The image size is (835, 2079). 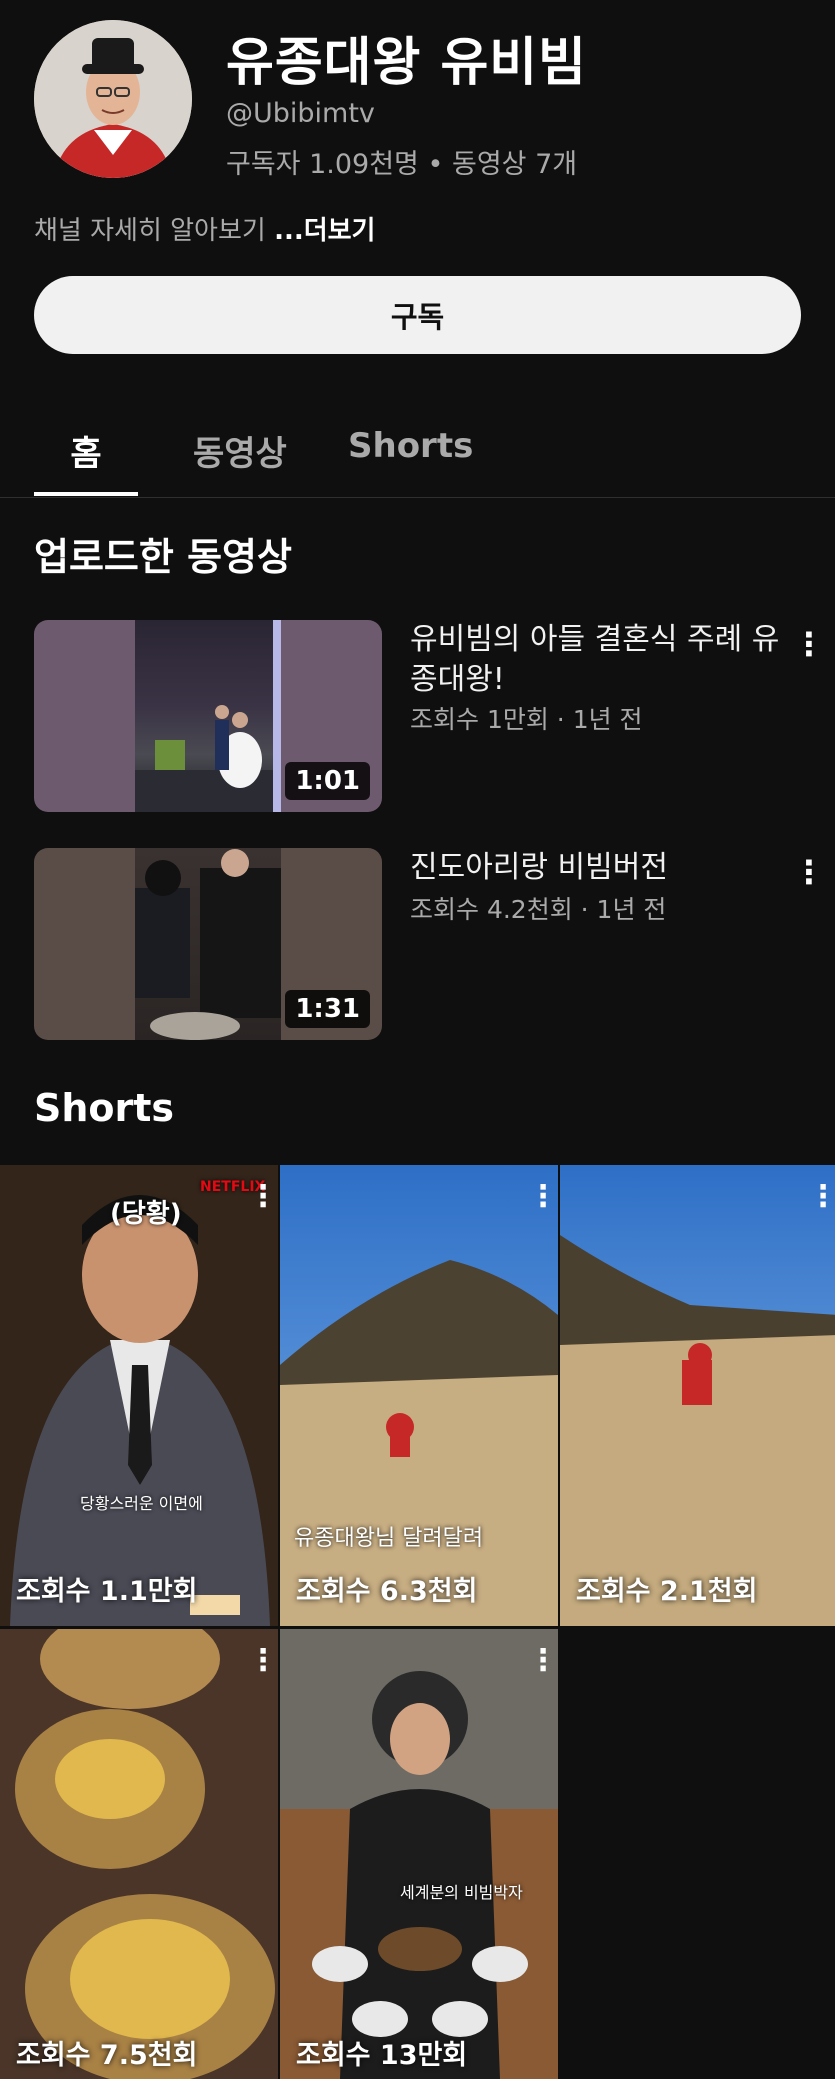 What do you see at coordinates (107, 1591) in the screenshot?
I see `short-views: 조회수 1.1만회` at bounding box center [107, 1591].